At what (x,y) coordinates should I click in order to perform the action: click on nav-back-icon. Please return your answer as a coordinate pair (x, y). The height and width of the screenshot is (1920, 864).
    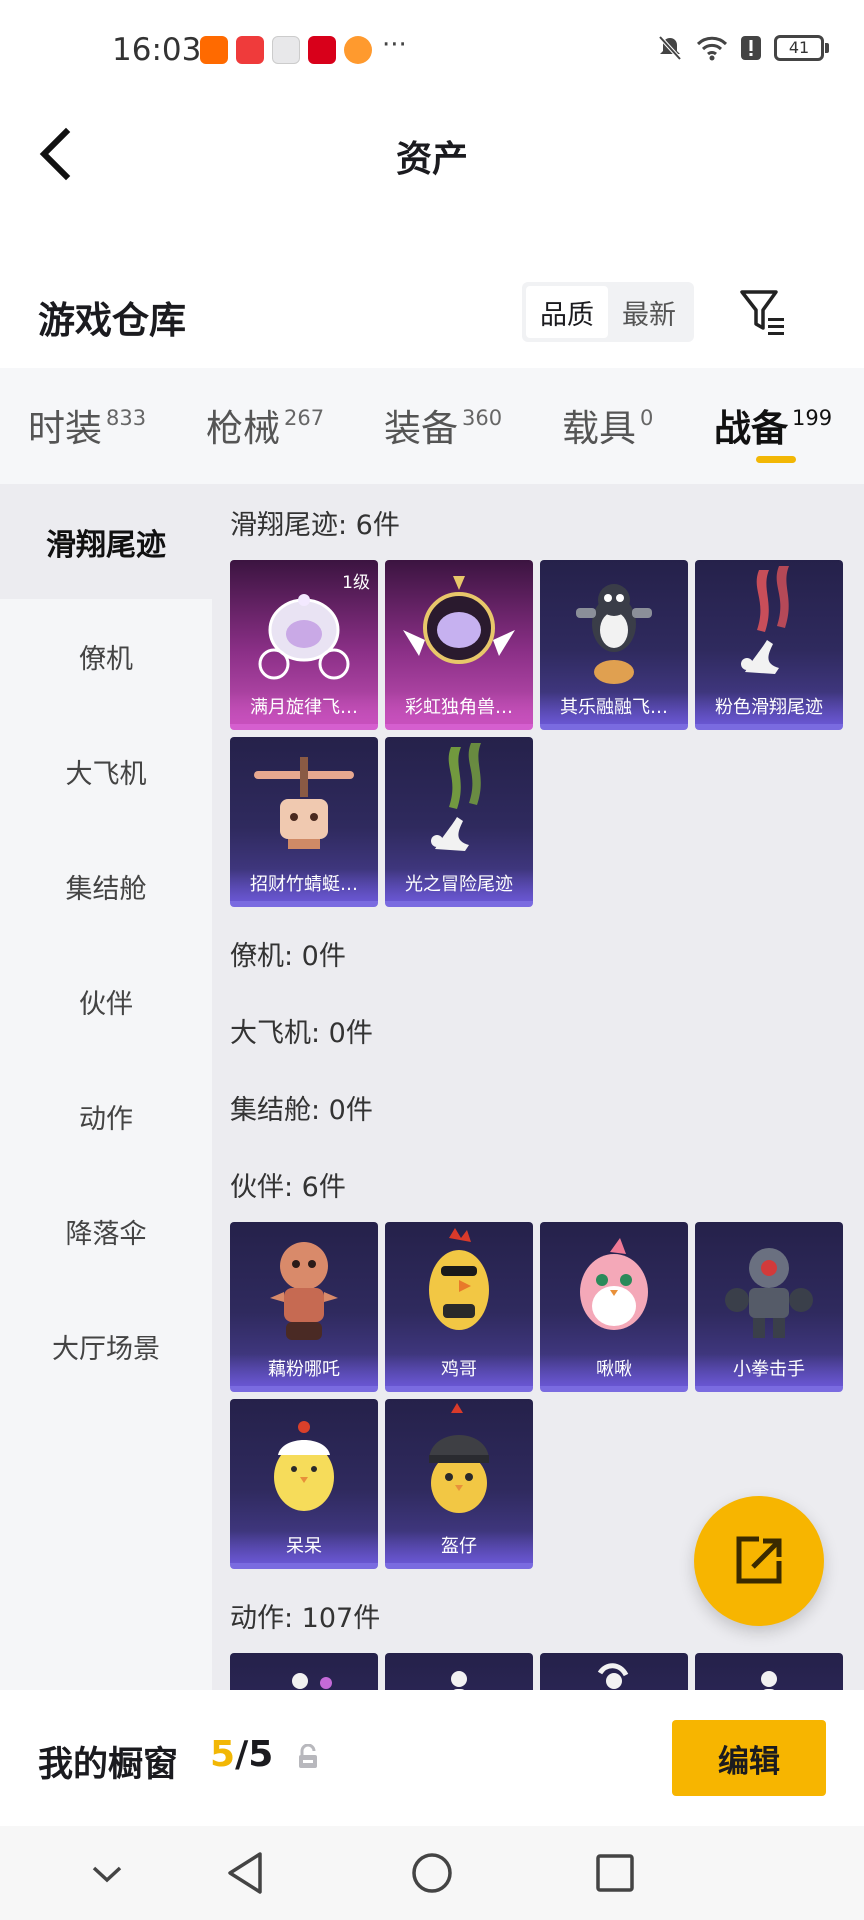
    Looking at the image, I should click on (247, 1873).